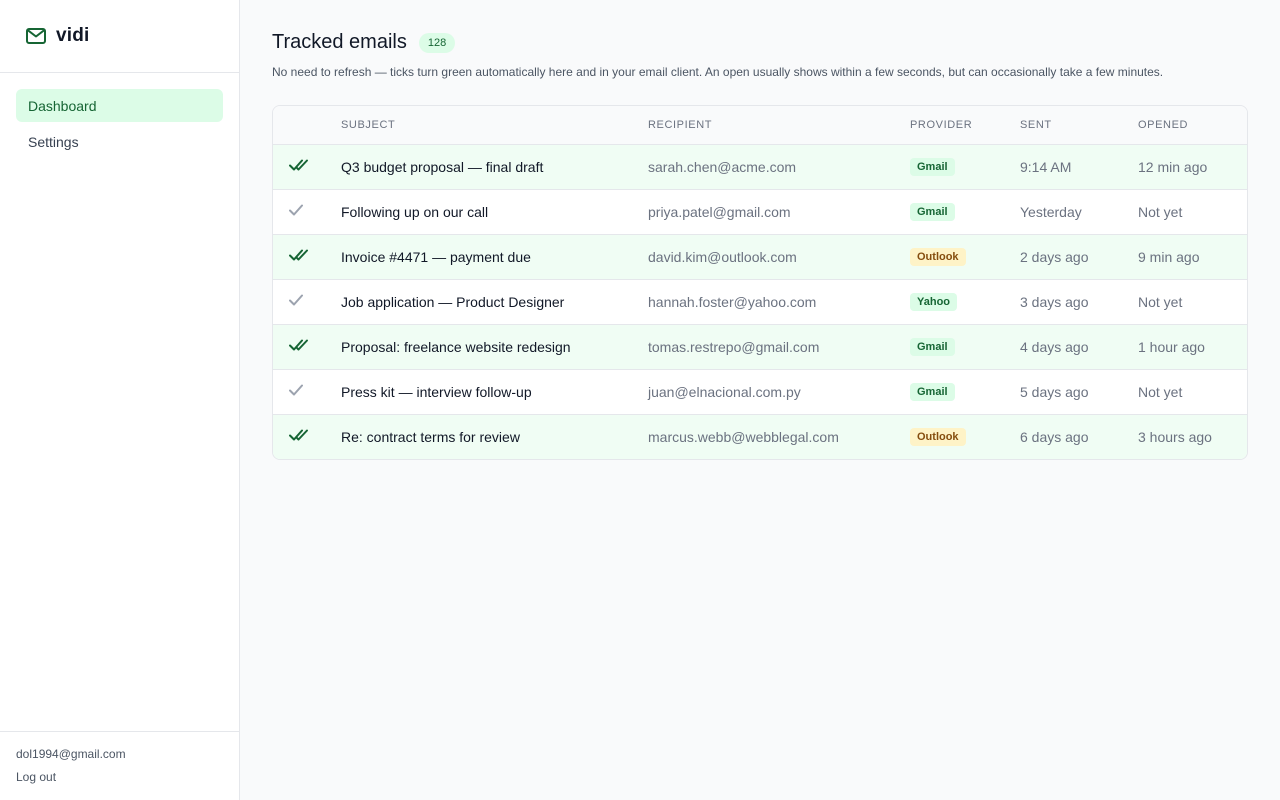 This screenshot has width=1280, height=800. I want to click on sent-cell: 2 days ago, so click(1079, 256).